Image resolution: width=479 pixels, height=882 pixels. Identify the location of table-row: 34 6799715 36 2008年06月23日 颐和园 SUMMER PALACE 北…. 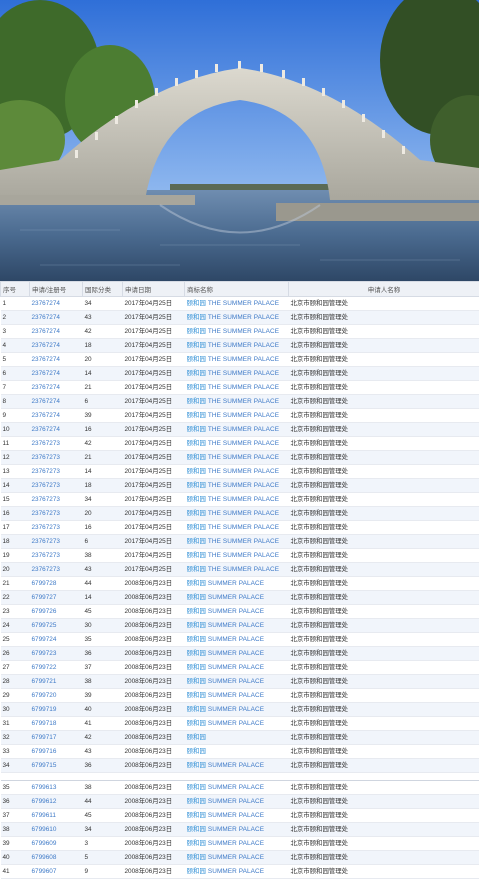
(239, 765).